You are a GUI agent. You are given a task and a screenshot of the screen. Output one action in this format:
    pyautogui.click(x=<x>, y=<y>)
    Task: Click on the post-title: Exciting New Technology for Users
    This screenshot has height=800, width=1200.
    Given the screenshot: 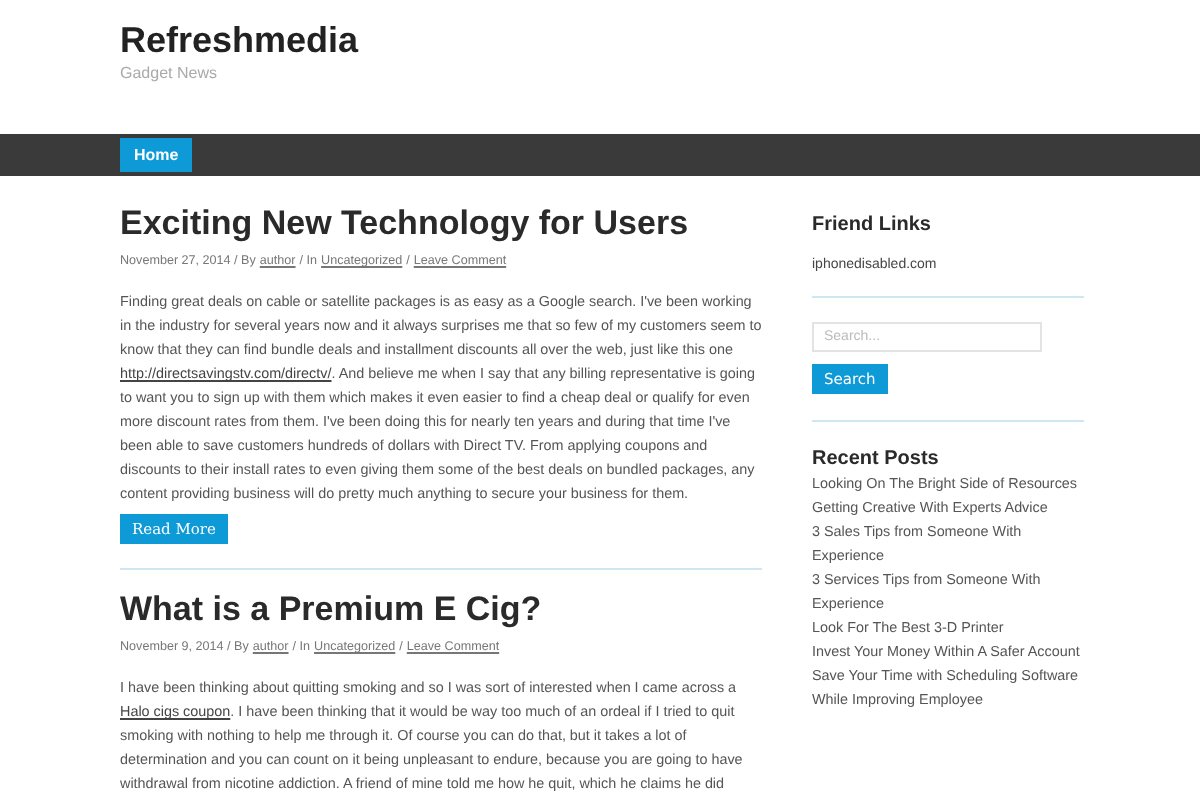 What is the action you would take?
    pyautogui.click(x=441, y=224)
    